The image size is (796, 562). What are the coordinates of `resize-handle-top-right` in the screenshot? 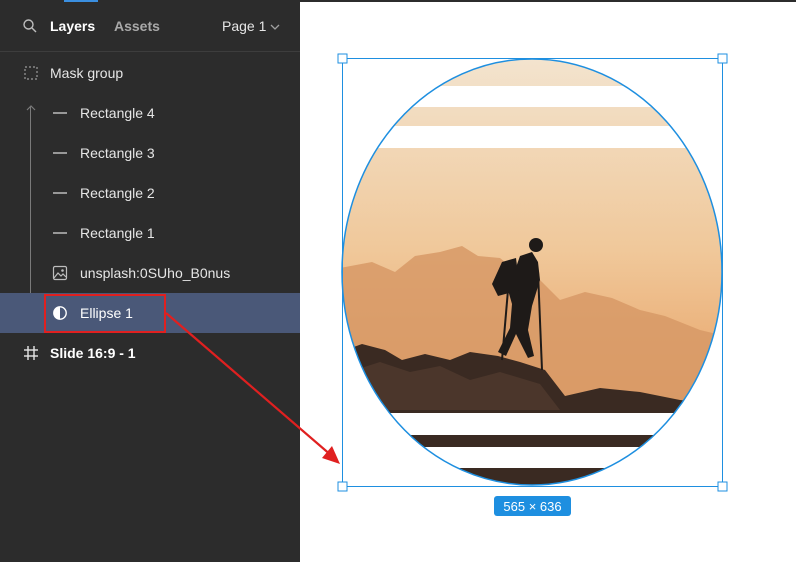 It's located at (722, 58).